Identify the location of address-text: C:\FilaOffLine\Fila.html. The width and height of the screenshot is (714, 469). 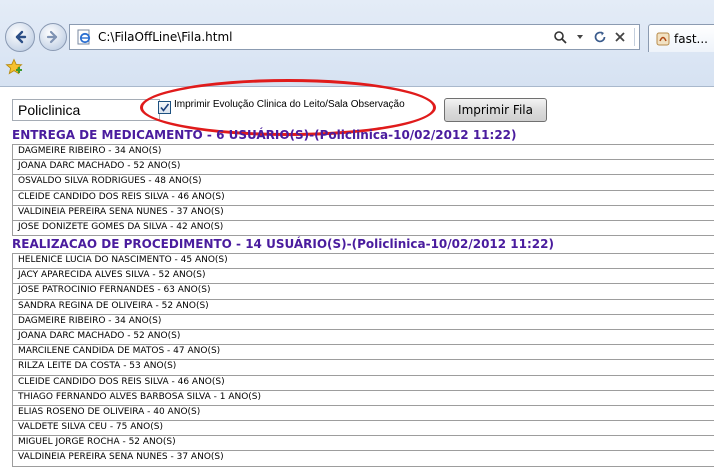
(165, 37).